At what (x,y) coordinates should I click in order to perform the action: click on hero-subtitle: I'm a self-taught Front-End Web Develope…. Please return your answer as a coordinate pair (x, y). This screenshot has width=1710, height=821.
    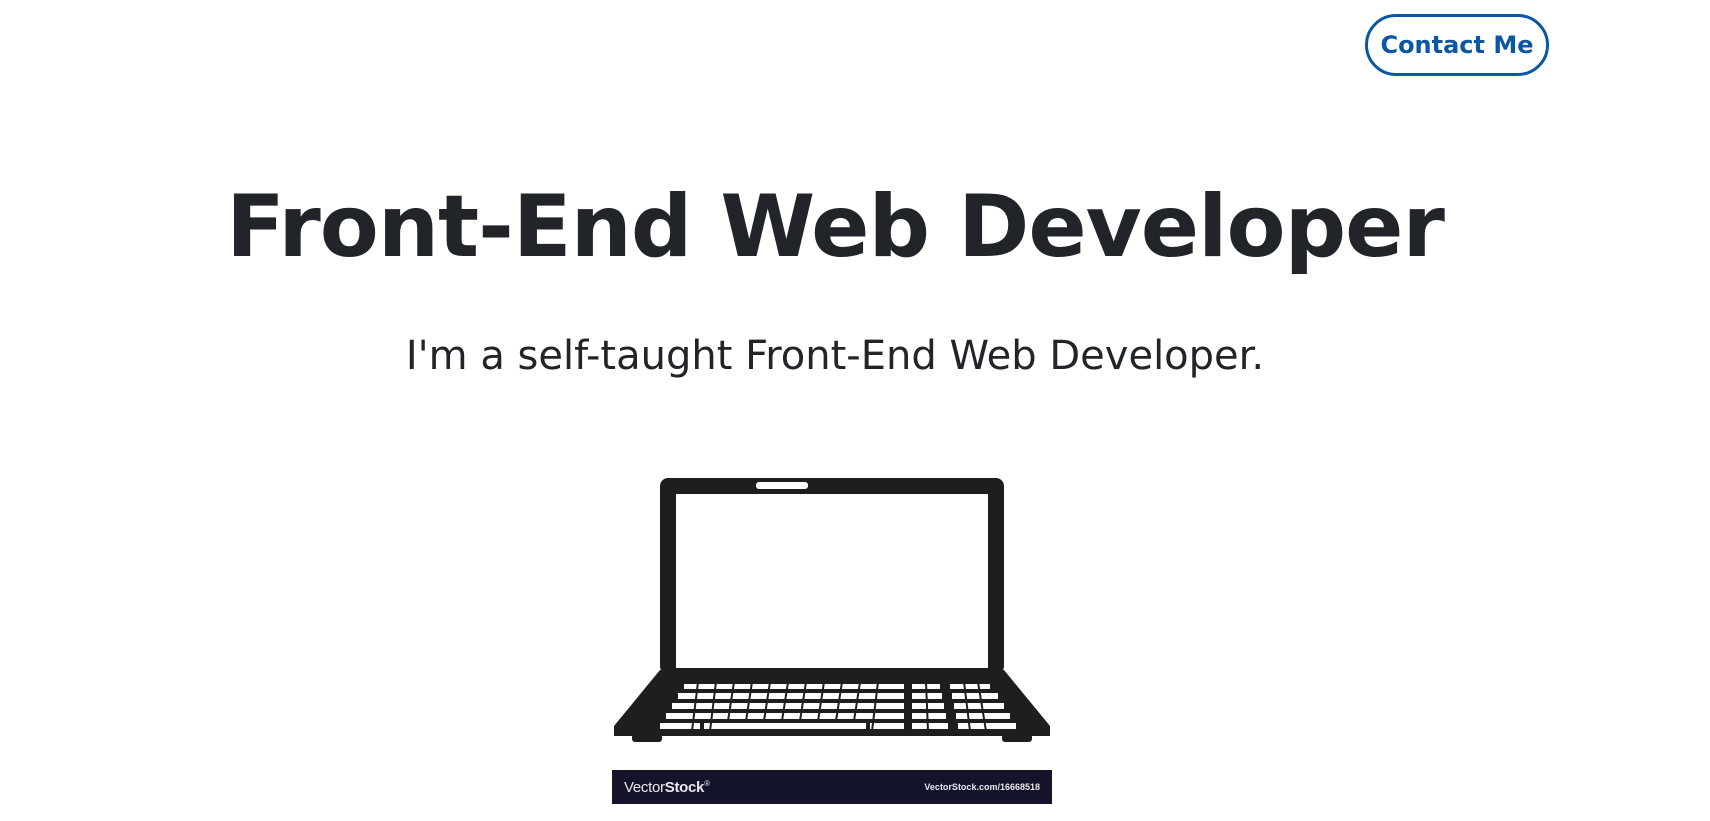
    Looking at the image, I should click on (835, 356).